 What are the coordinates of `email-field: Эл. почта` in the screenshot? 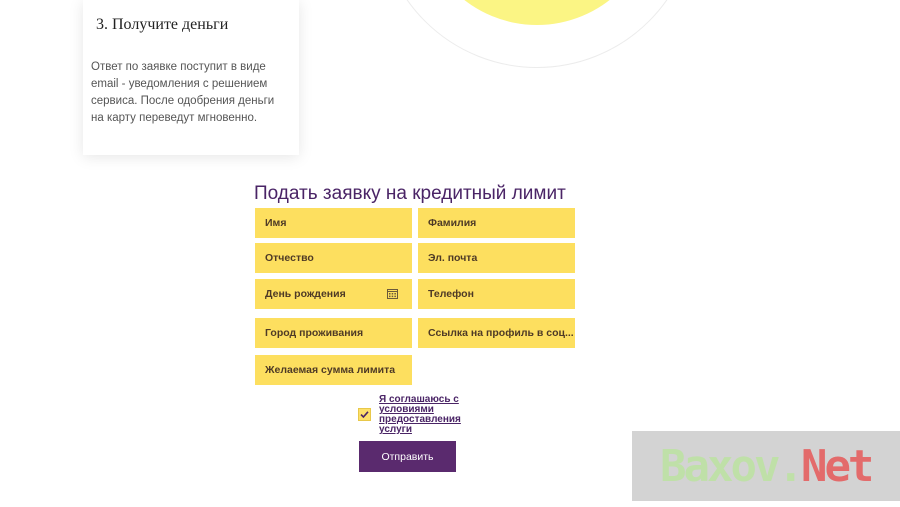 It's located at (496, 258).